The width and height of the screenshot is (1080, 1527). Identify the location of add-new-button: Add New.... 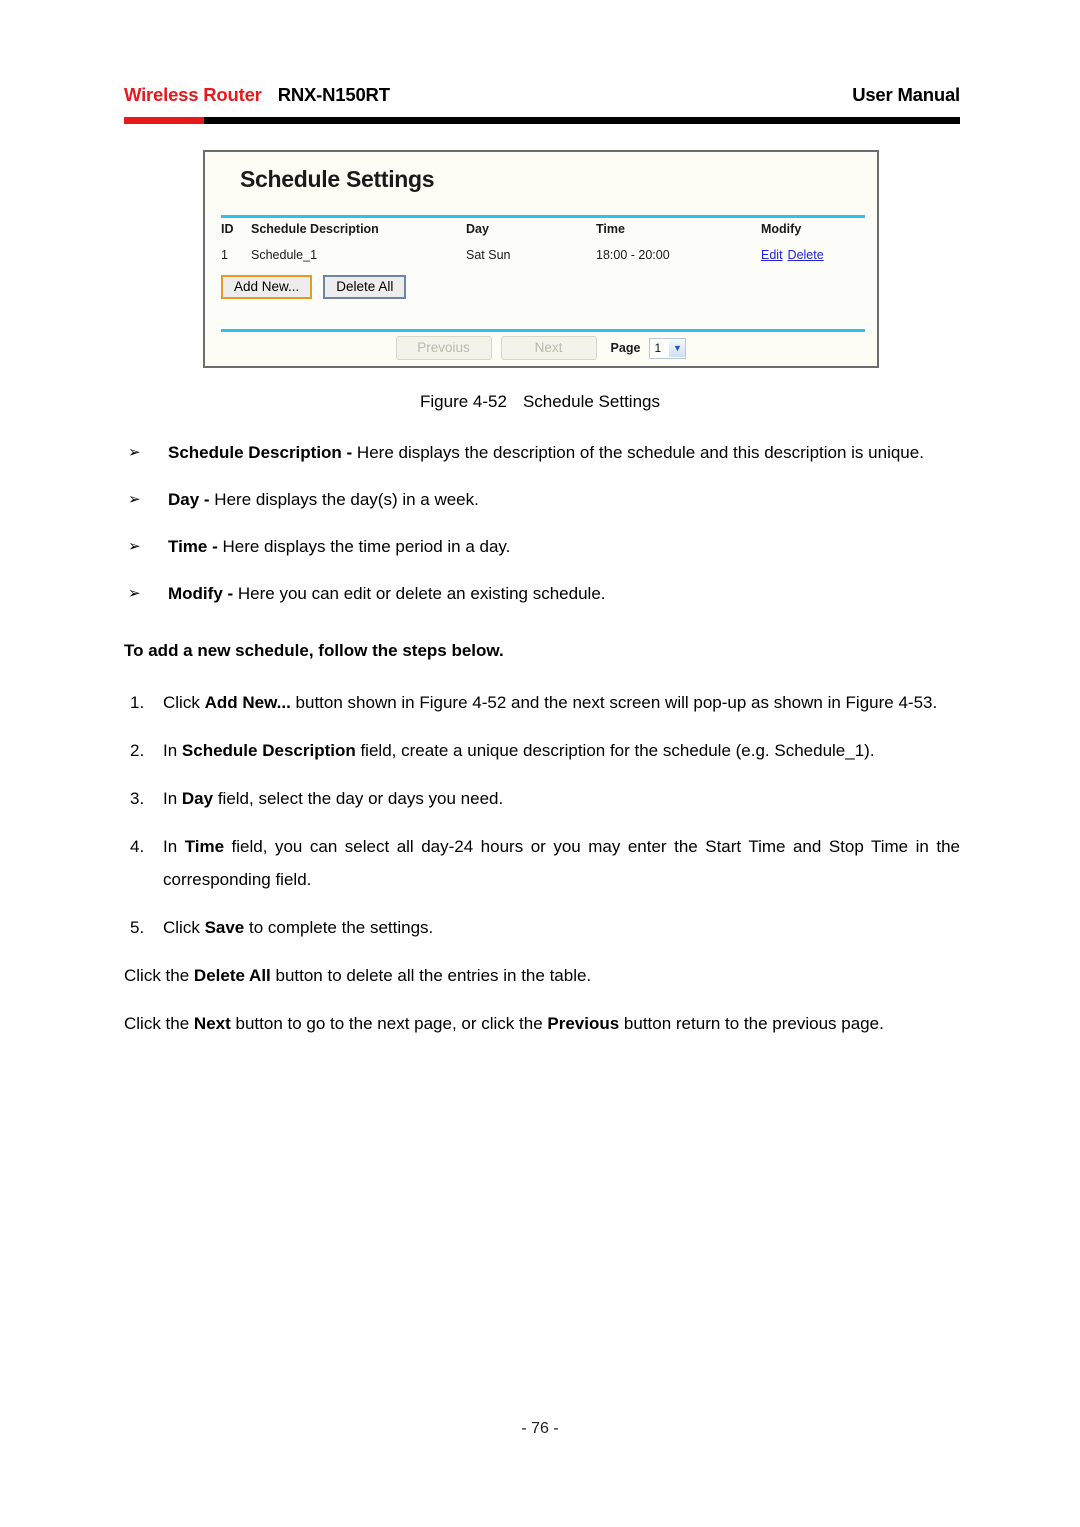
(267, 287).